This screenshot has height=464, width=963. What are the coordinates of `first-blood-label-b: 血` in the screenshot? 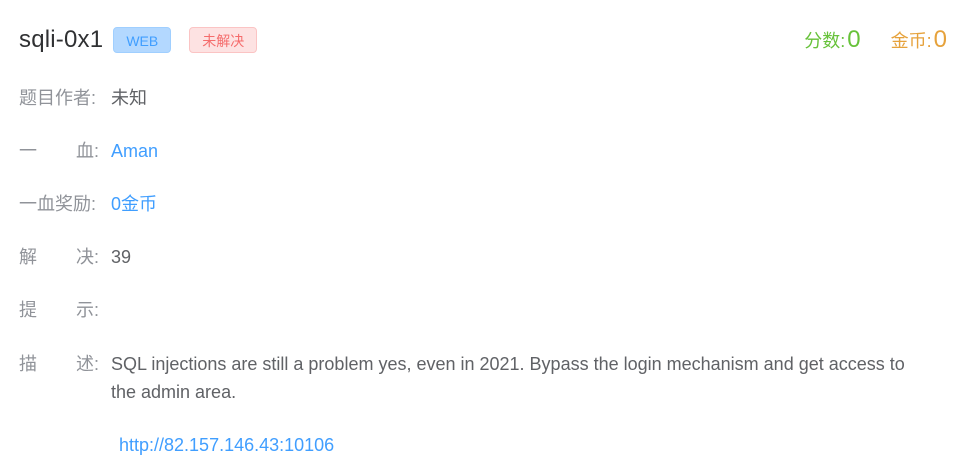 It's located at (84, 151).